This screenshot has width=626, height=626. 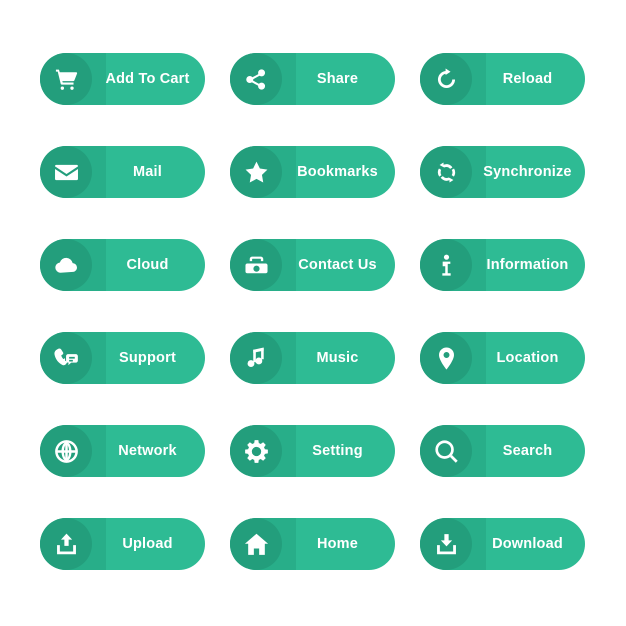 I want to click on button-label: Contact Us, so click(x=337, y=265).